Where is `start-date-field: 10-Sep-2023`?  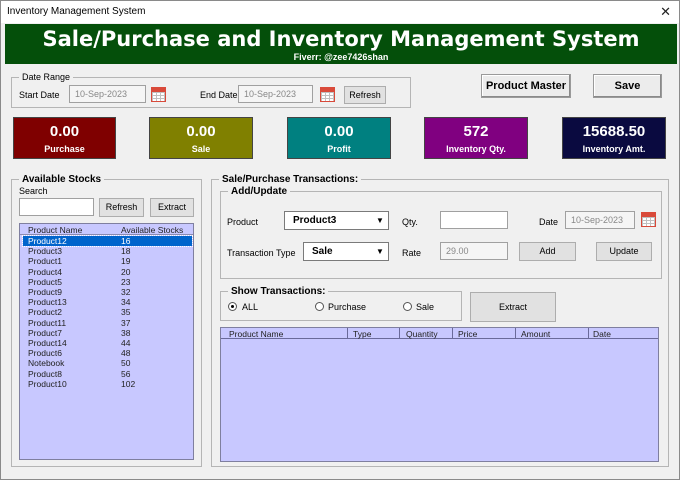 start-date-field: 10-Sep-2023 is located at coordinates (107, 94).